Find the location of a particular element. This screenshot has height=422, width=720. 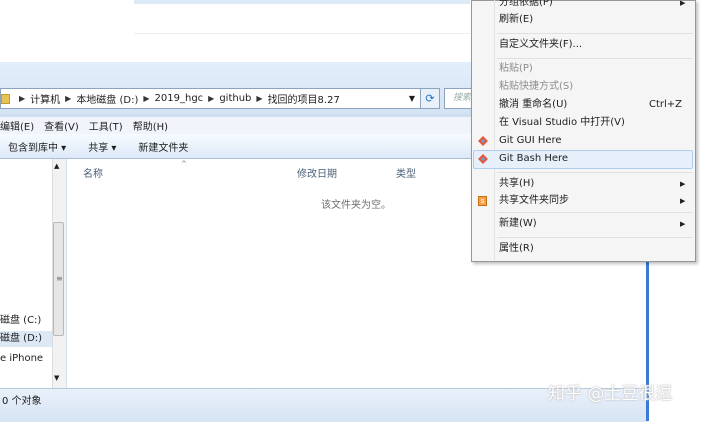

refresh-icon: ⟳ is located at coordinates (430, 98).